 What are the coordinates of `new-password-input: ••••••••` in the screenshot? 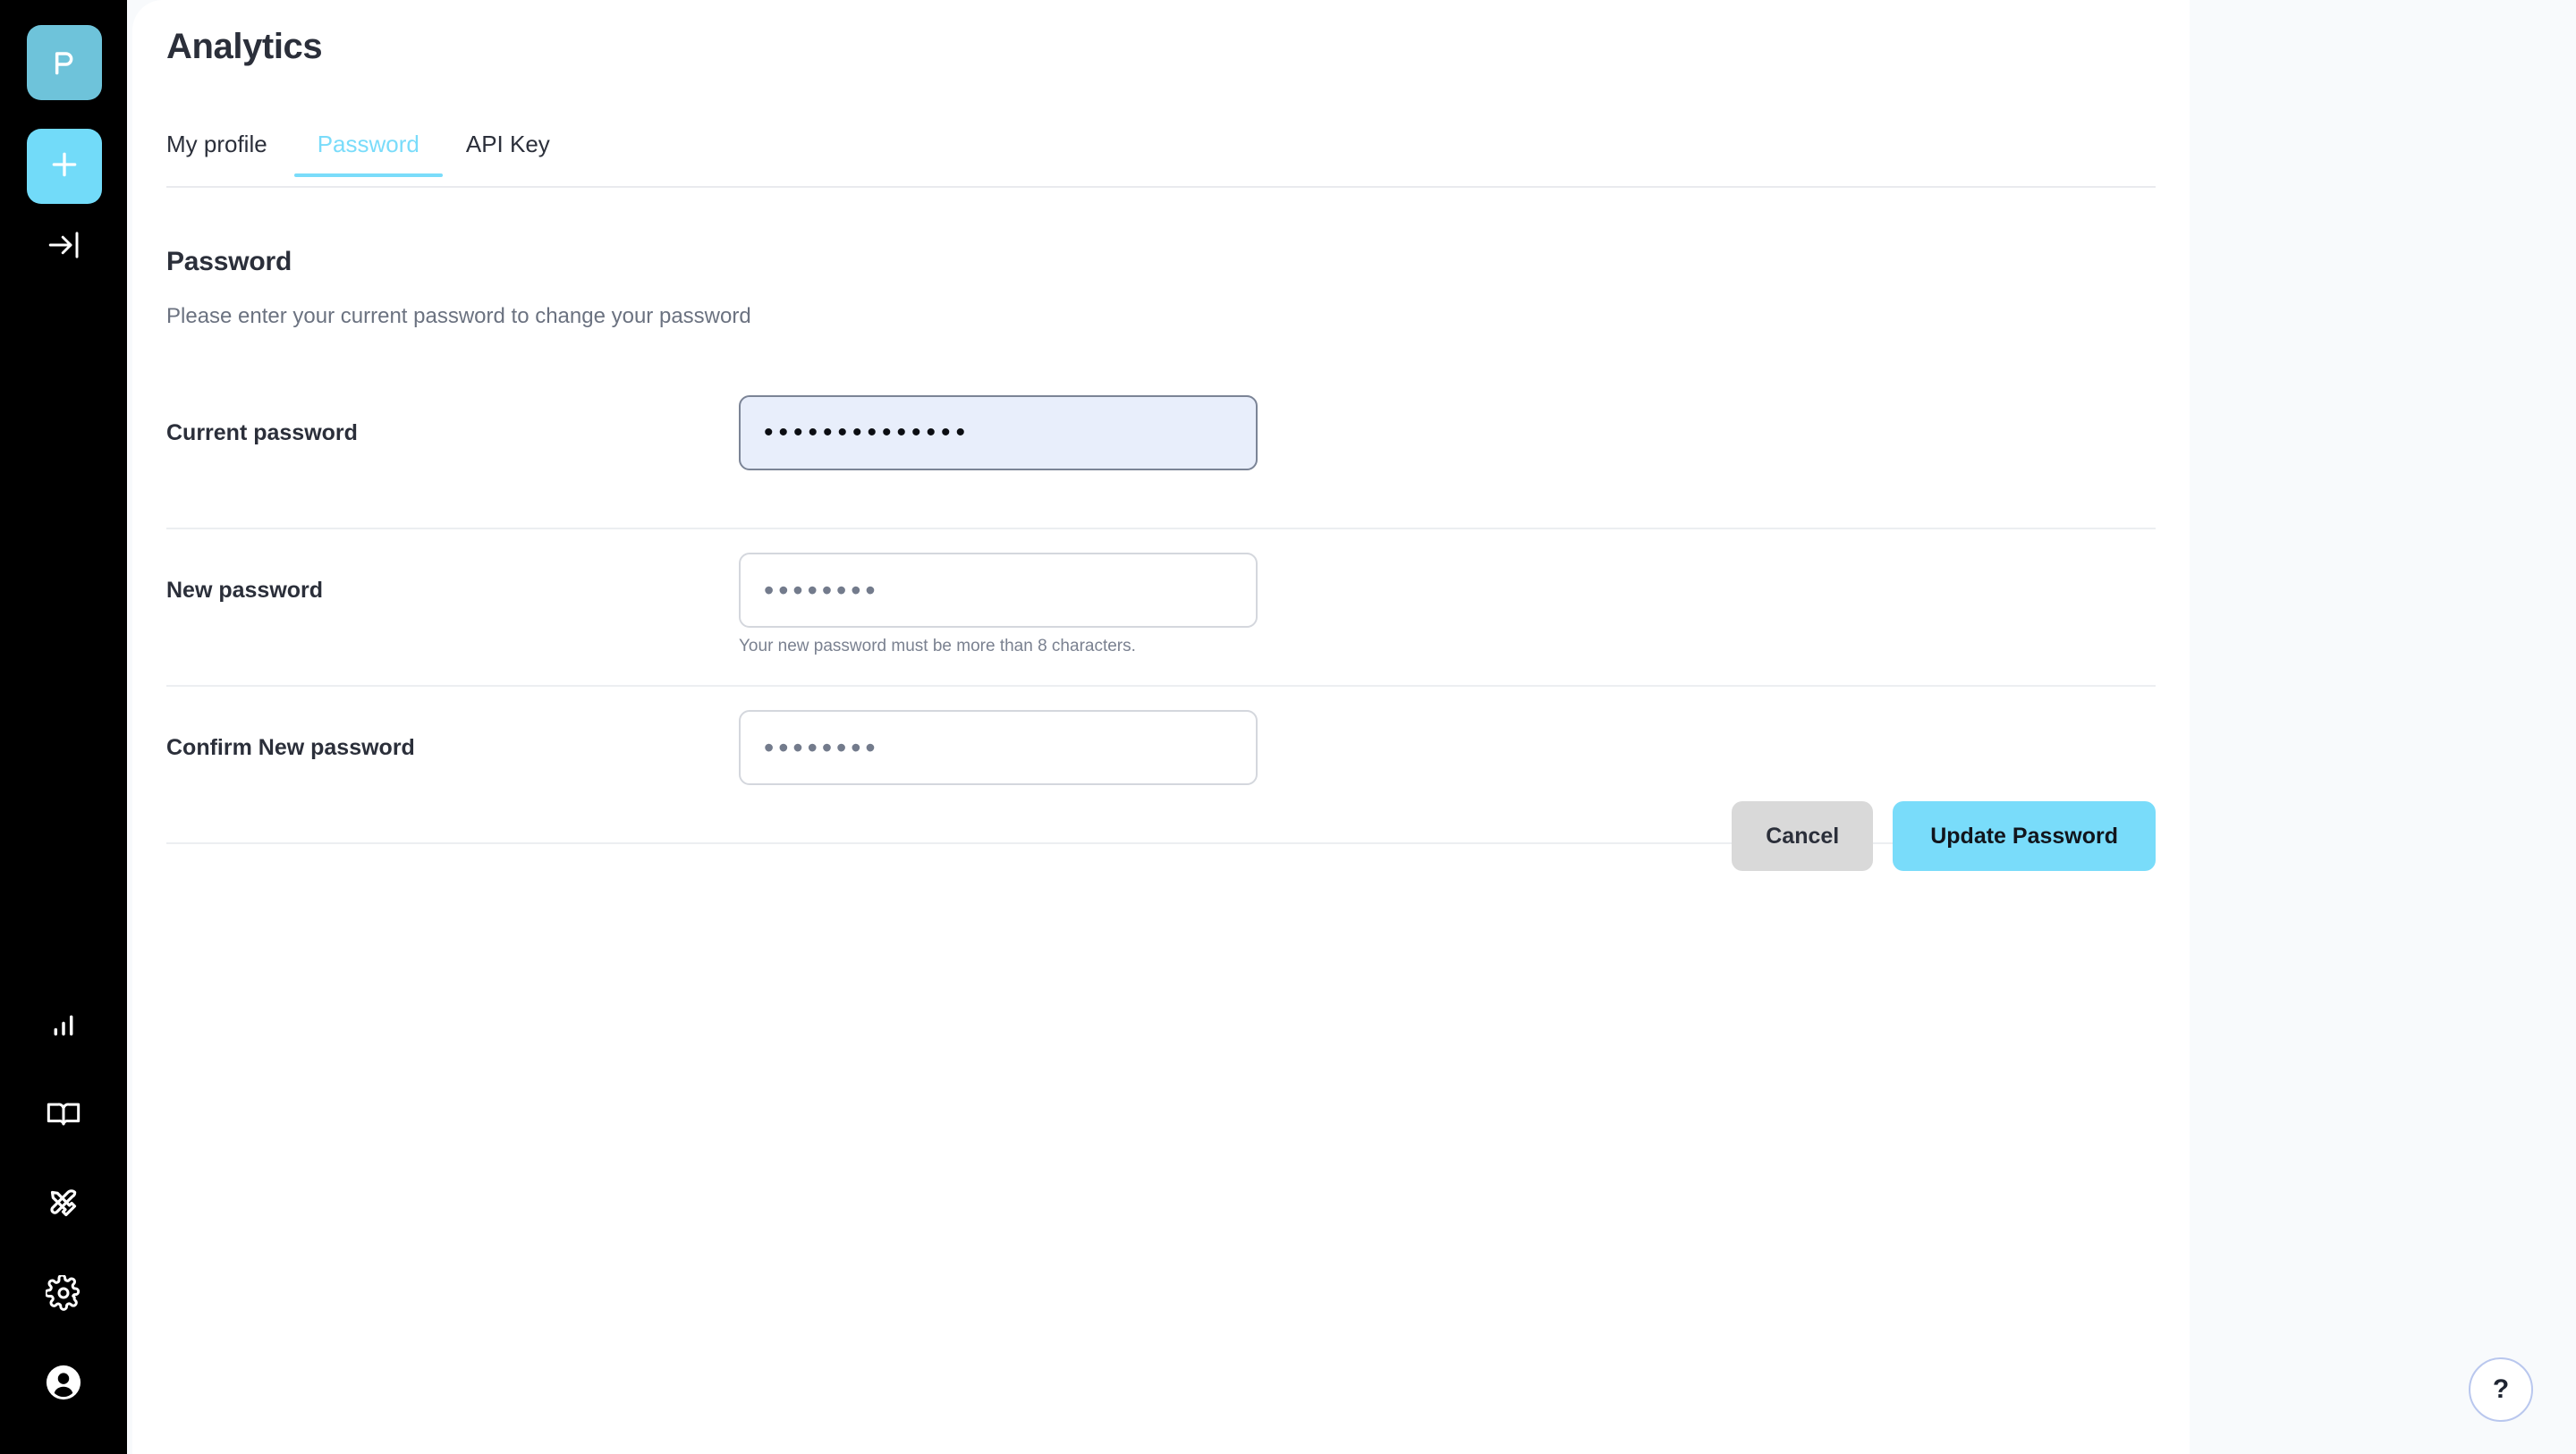 It's located at (998, 591).